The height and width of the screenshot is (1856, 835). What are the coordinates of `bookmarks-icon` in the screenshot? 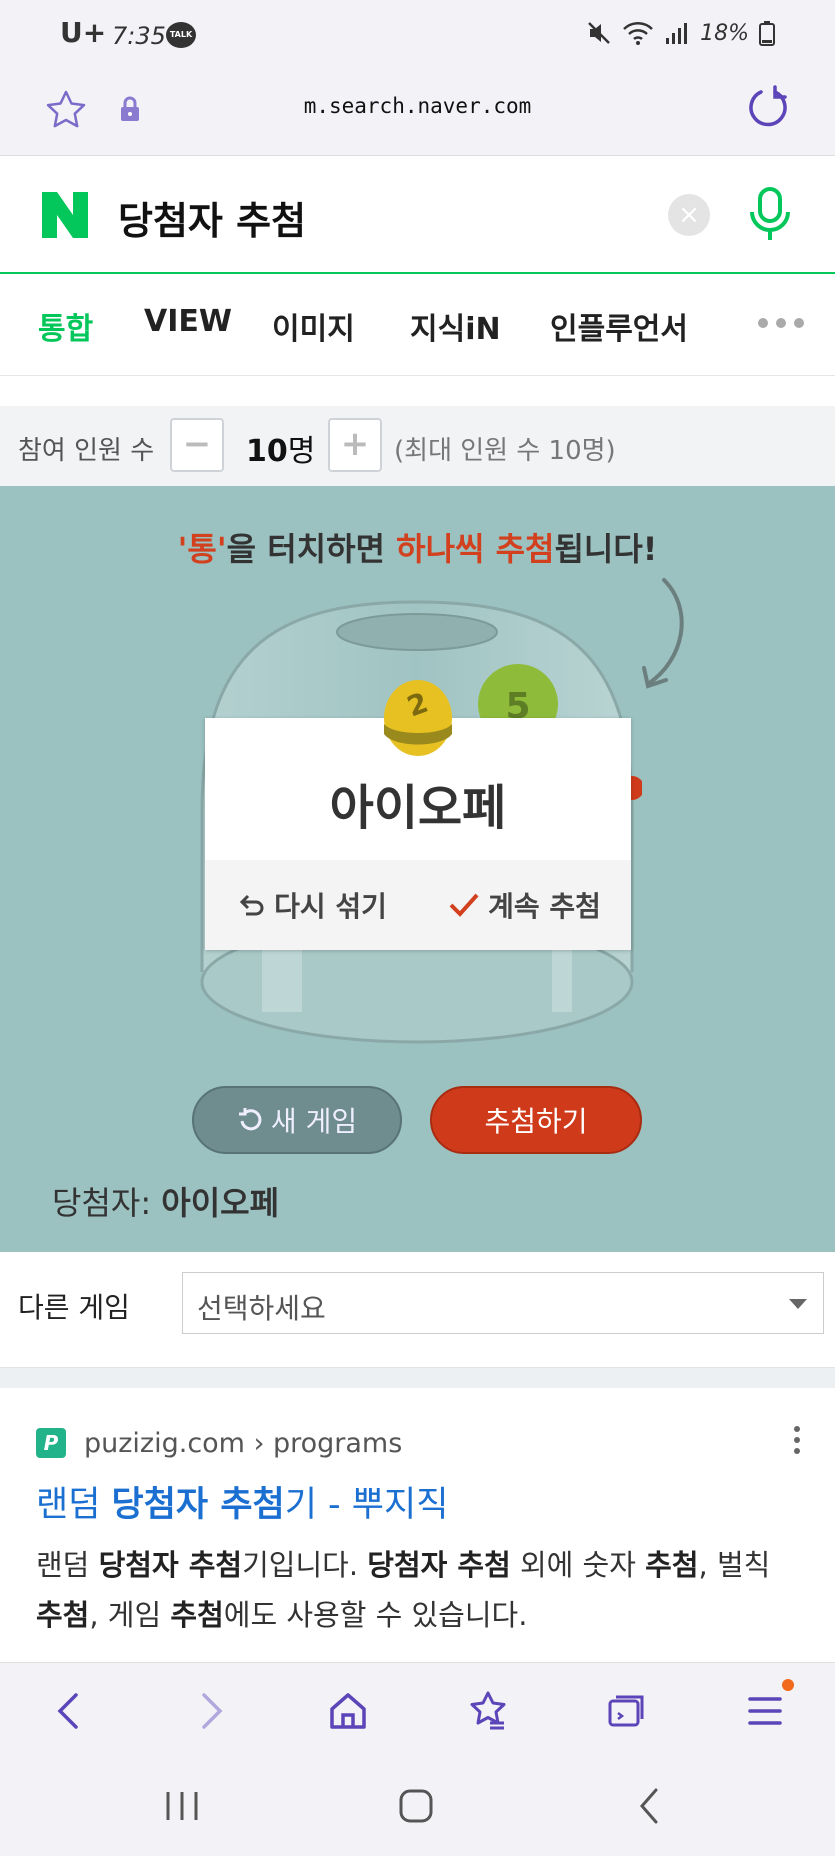 It's located at (488, 1711).